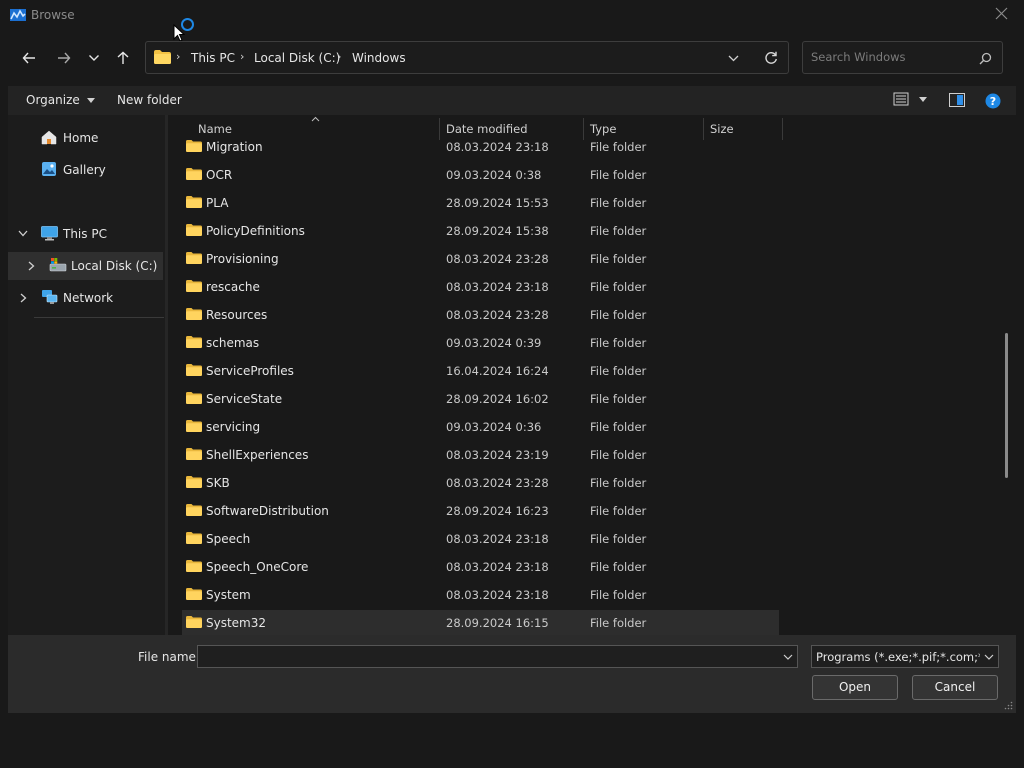 The width and height of the screenshot is (1024, 768). I want to click on up-button, so click(123, 58).